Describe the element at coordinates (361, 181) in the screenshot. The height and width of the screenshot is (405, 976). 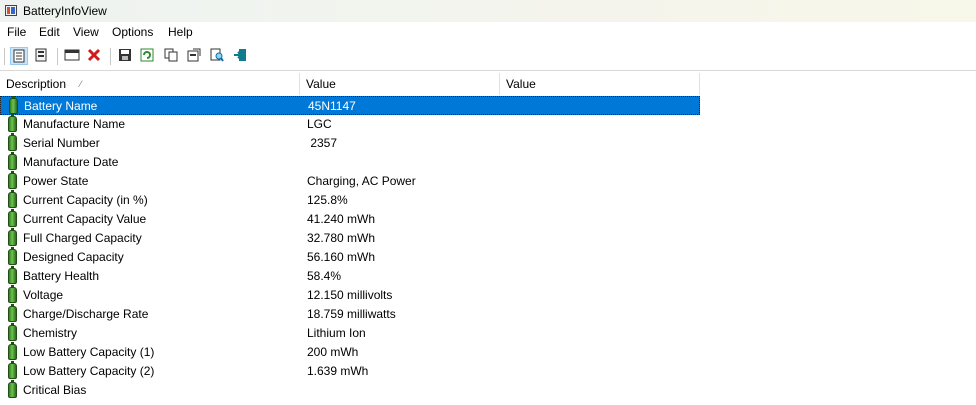
I see `row-value: Charging, AC Power` at that location.